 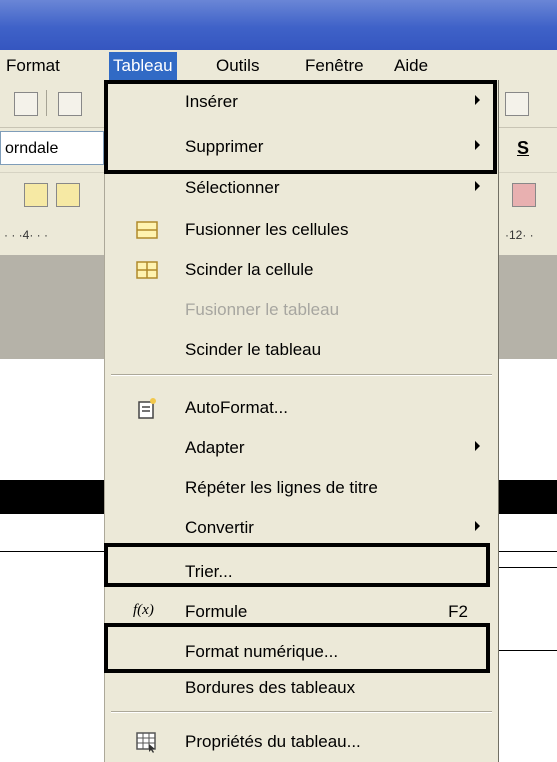 What do you see at coordinates (33, 66) in the screenshot?
I see `menu-format: Format` at bounding box center [33, 66].